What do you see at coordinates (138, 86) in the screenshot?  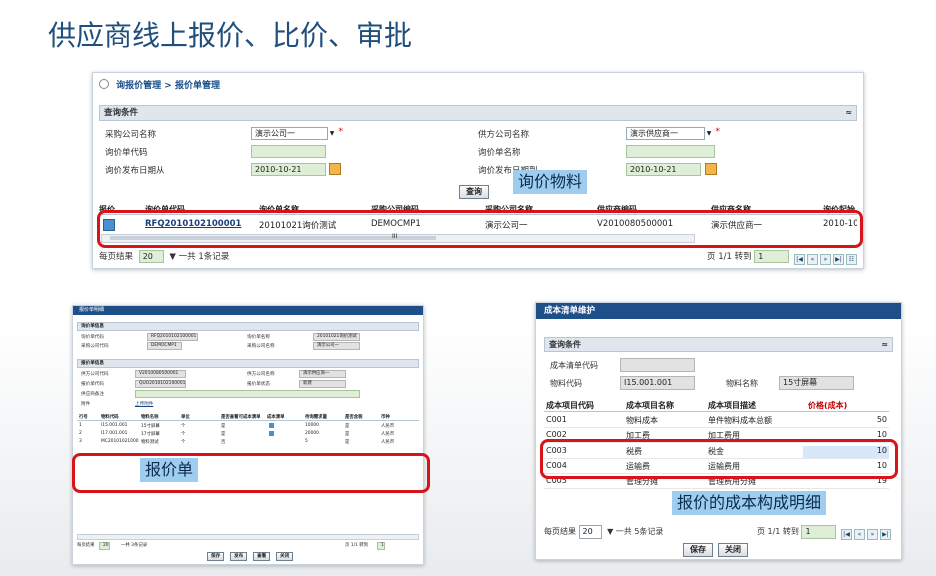 I see `breadcrumb-root: 询报价管理` at bounding box center [138, 86].